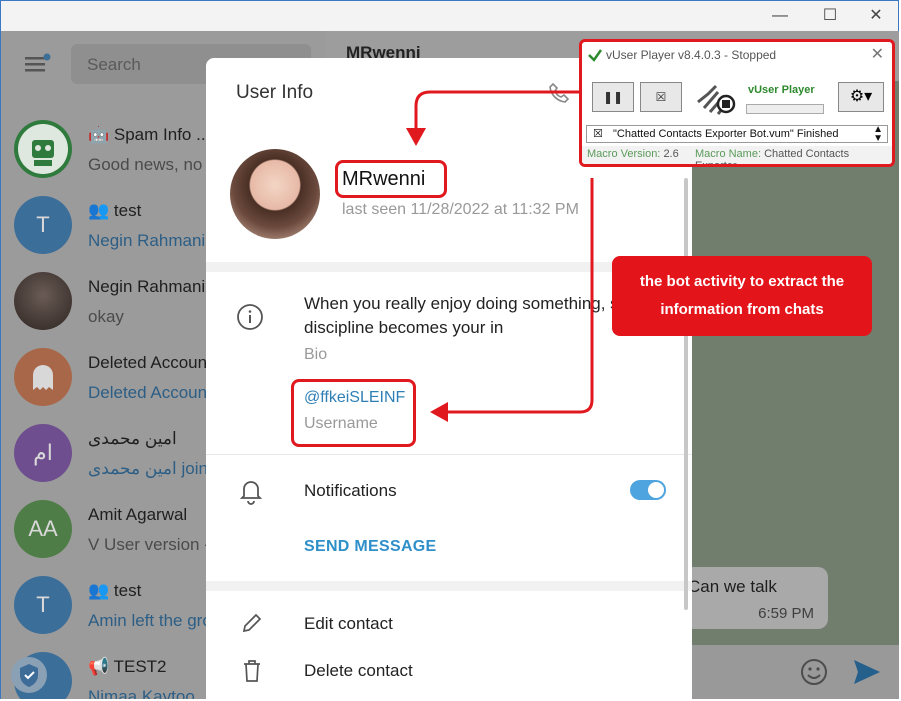 The image size is (901, 701). Describe the element at coordinates (742, 309) in the screenshot. I see `callout-line-2: information from chats` at that location.